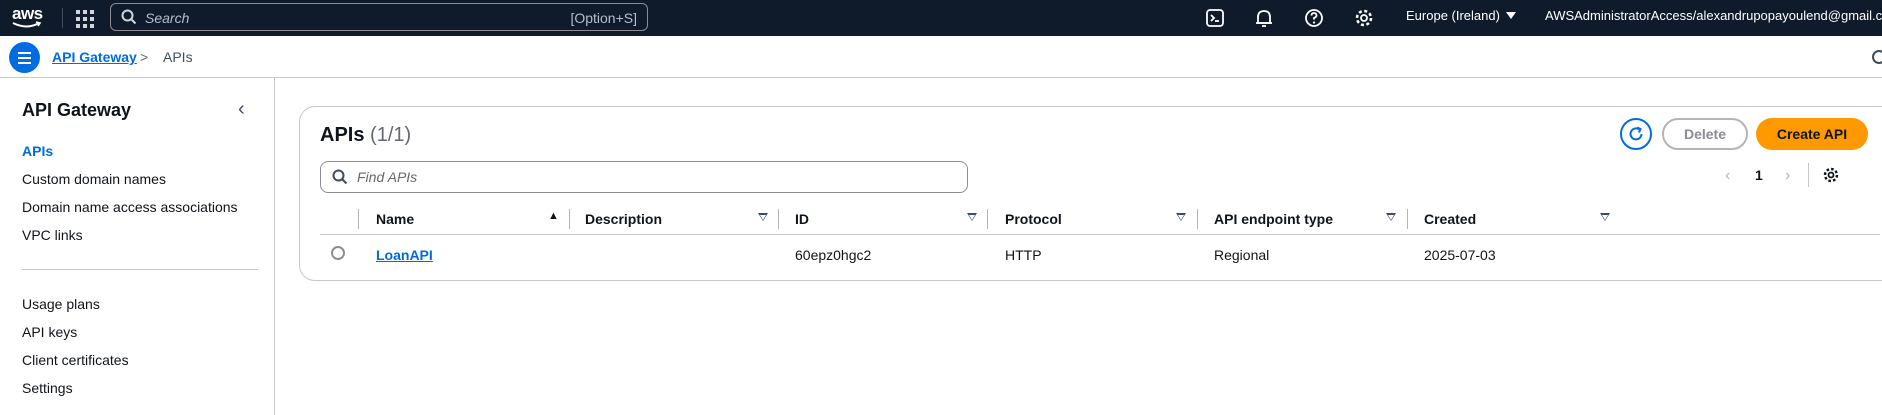 Image resolution: width=1882 pixels, height=415 pixels. What do you see at coordinates (1831, 175) in the screenshot?
I see `table-preferences-gear-icon` at bounding box center [1831, 175].